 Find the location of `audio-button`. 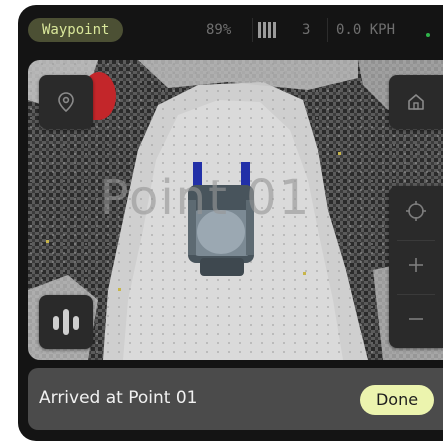

audio-button is located at coordinates (66, 322).